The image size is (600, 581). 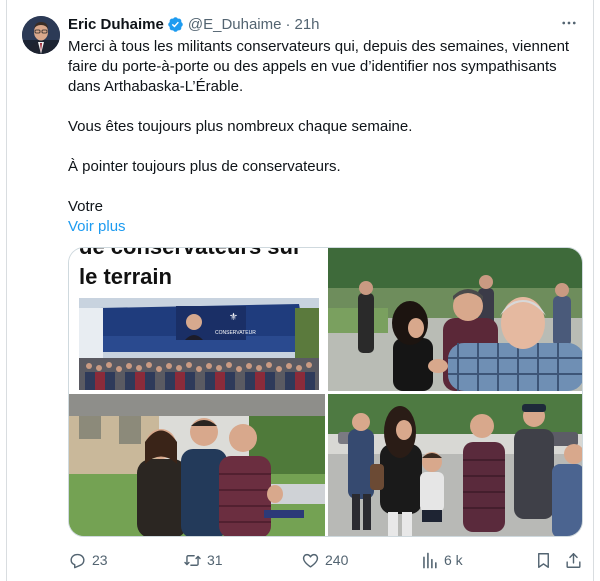 What do you see at coordinates (88, 560) in the screenshot?
I see `reply-button: 23` at bounding box center [88, 560].